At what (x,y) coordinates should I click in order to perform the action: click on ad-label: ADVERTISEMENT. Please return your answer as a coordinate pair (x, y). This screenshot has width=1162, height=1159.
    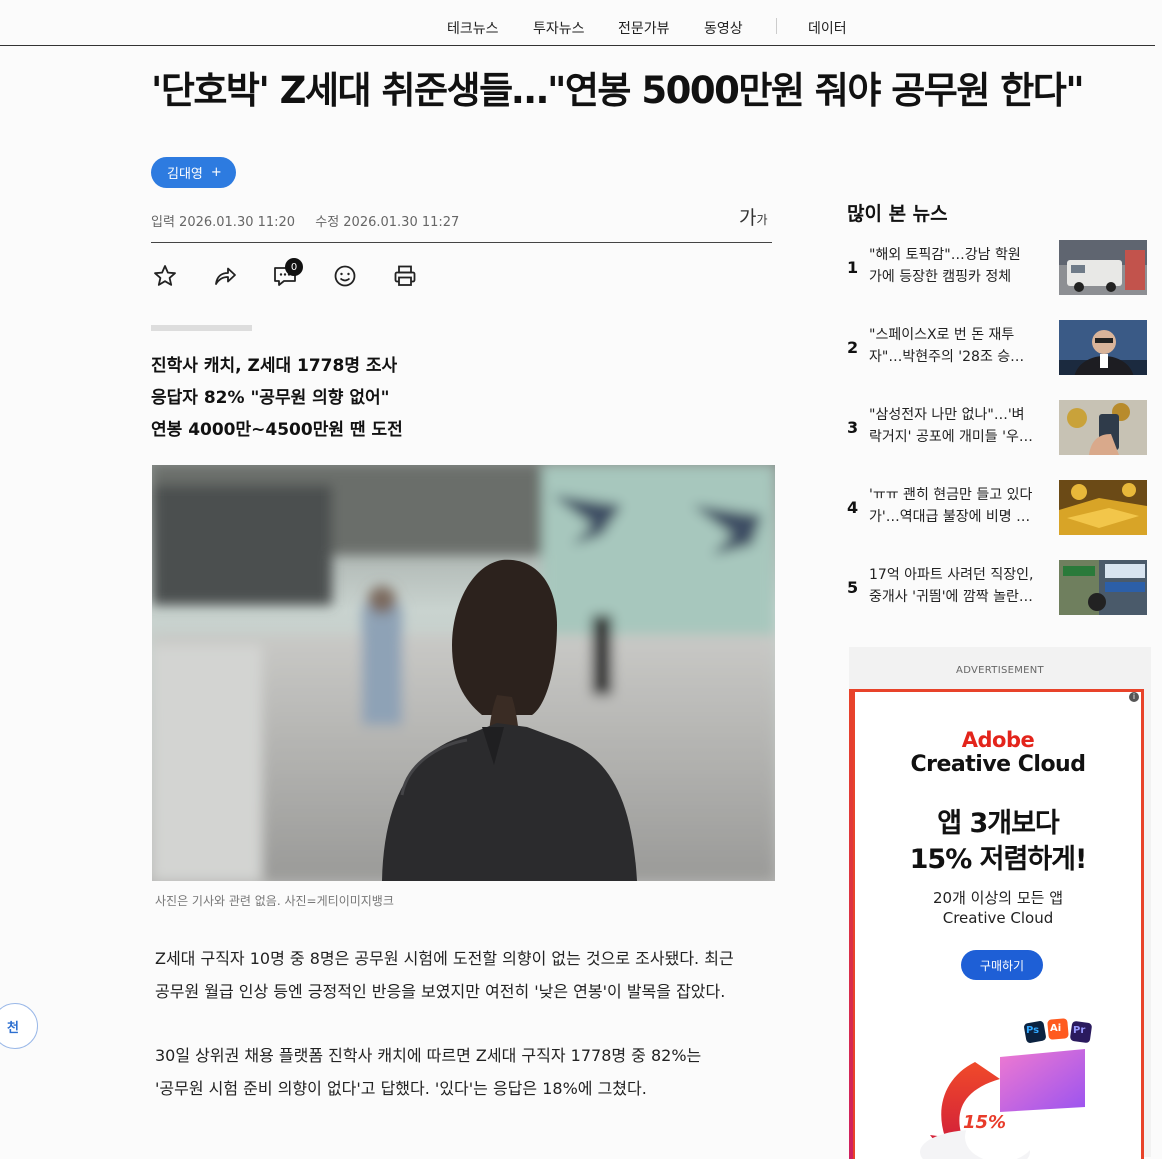
    Looking at the image, I should click on (1000, 670).